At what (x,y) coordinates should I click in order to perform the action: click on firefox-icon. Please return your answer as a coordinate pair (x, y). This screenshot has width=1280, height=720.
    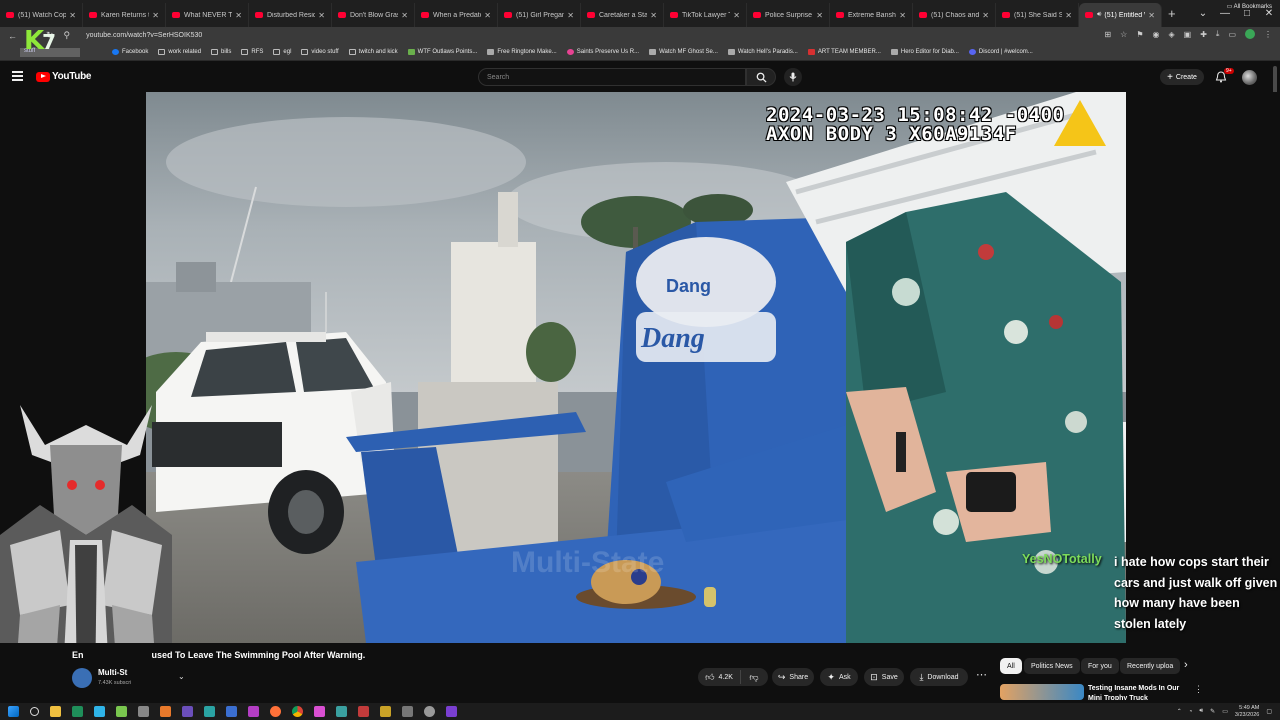
    Looking at the image, I should click on (275, 711).